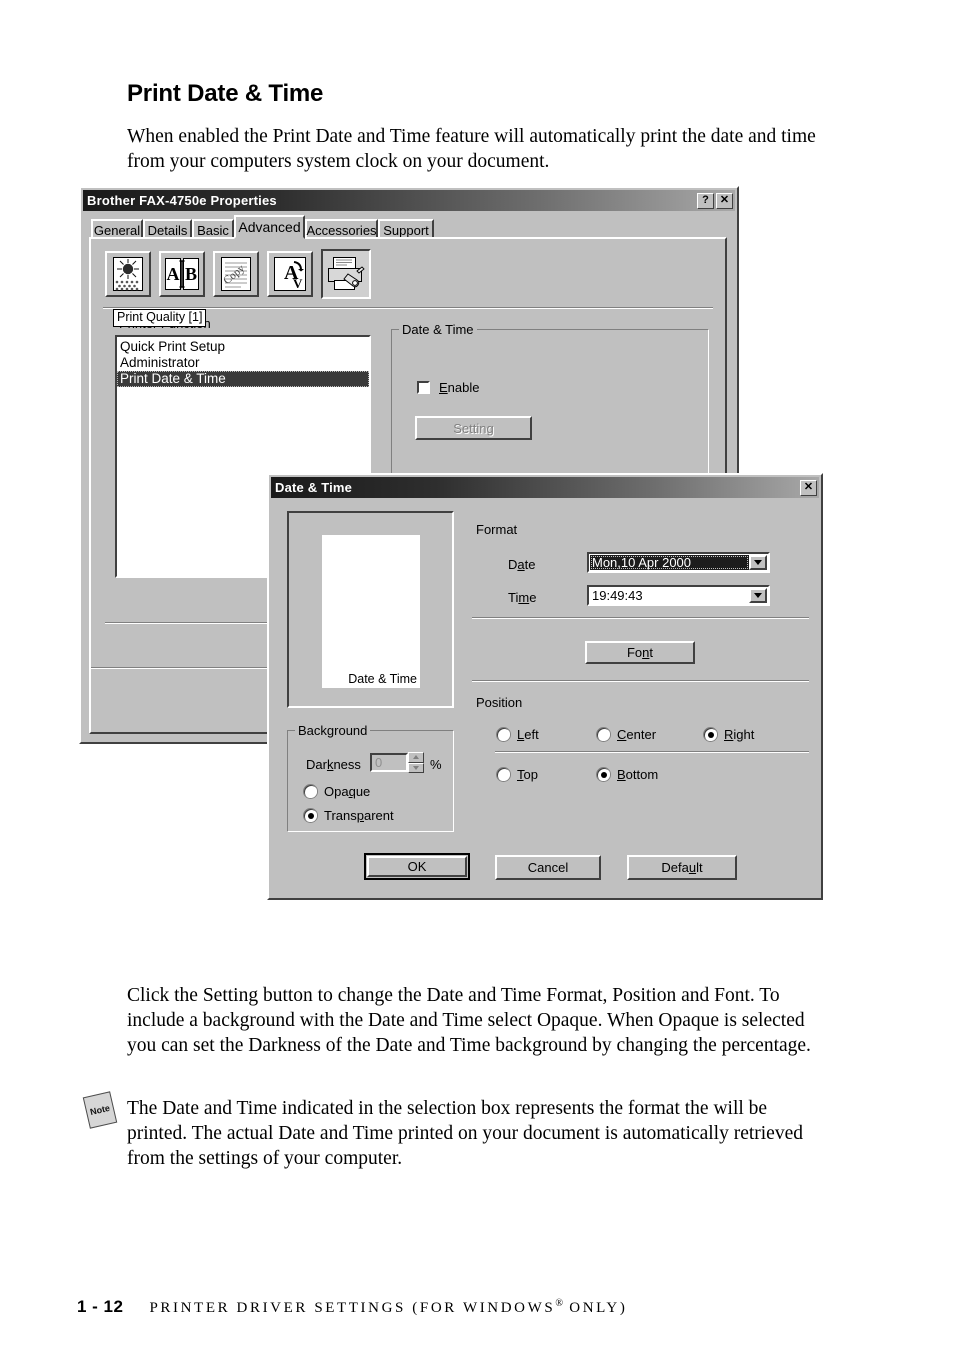 This screenshot has height=1352, width=954. I want to click on tab-support-label: Support, so click(406, 230).